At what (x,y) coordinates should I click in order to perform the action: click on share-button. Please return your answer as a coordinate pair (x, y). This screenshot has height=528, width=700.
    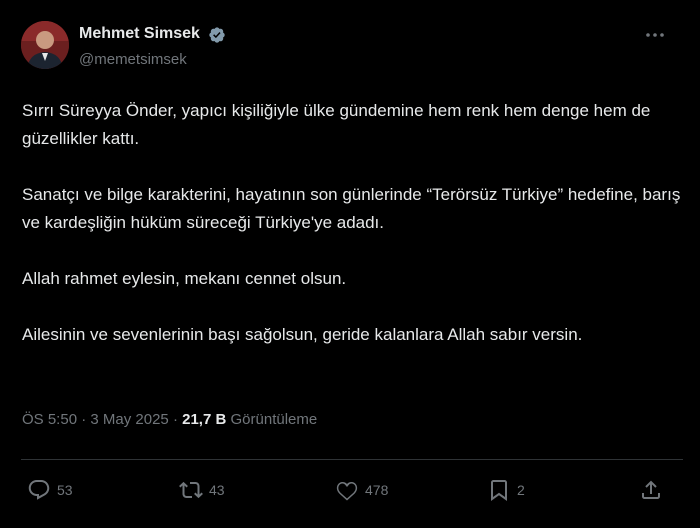
    Looking at the image, I should click on (651, 490).